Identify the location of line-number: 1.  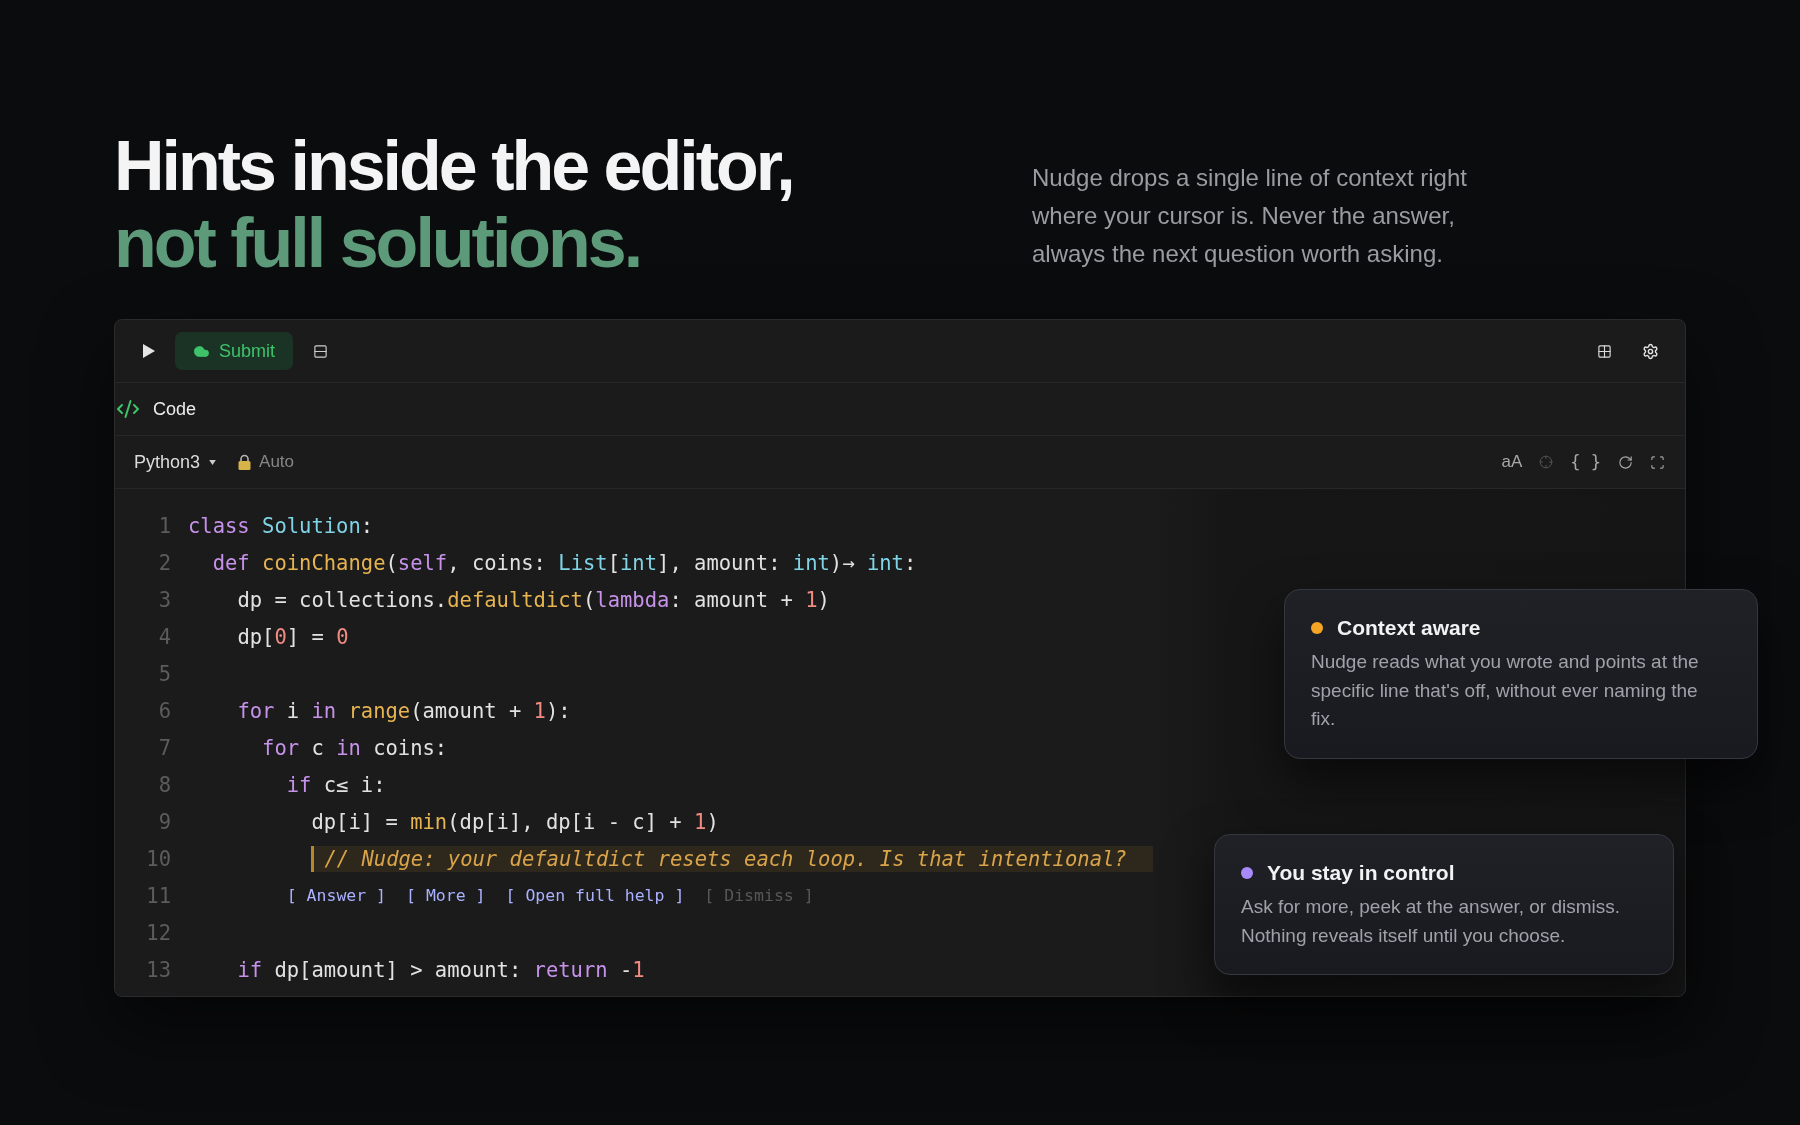
(164, 525).